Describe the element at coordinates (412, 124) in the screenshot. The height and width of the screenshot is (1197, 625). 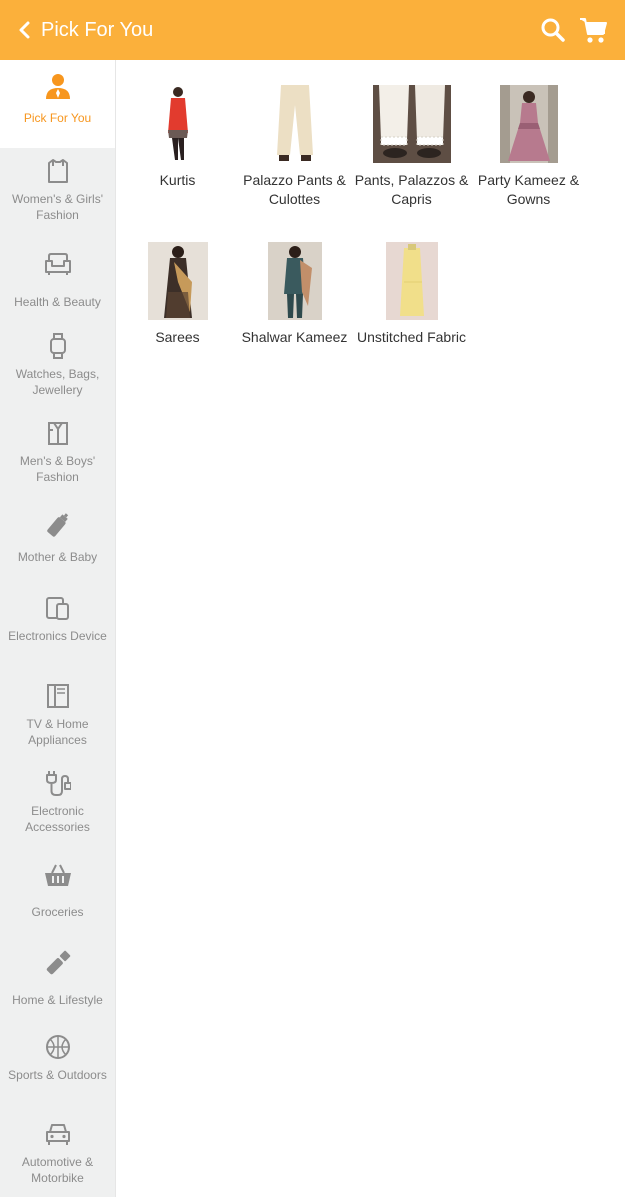
I see `pants-palazzos-image` at that location.